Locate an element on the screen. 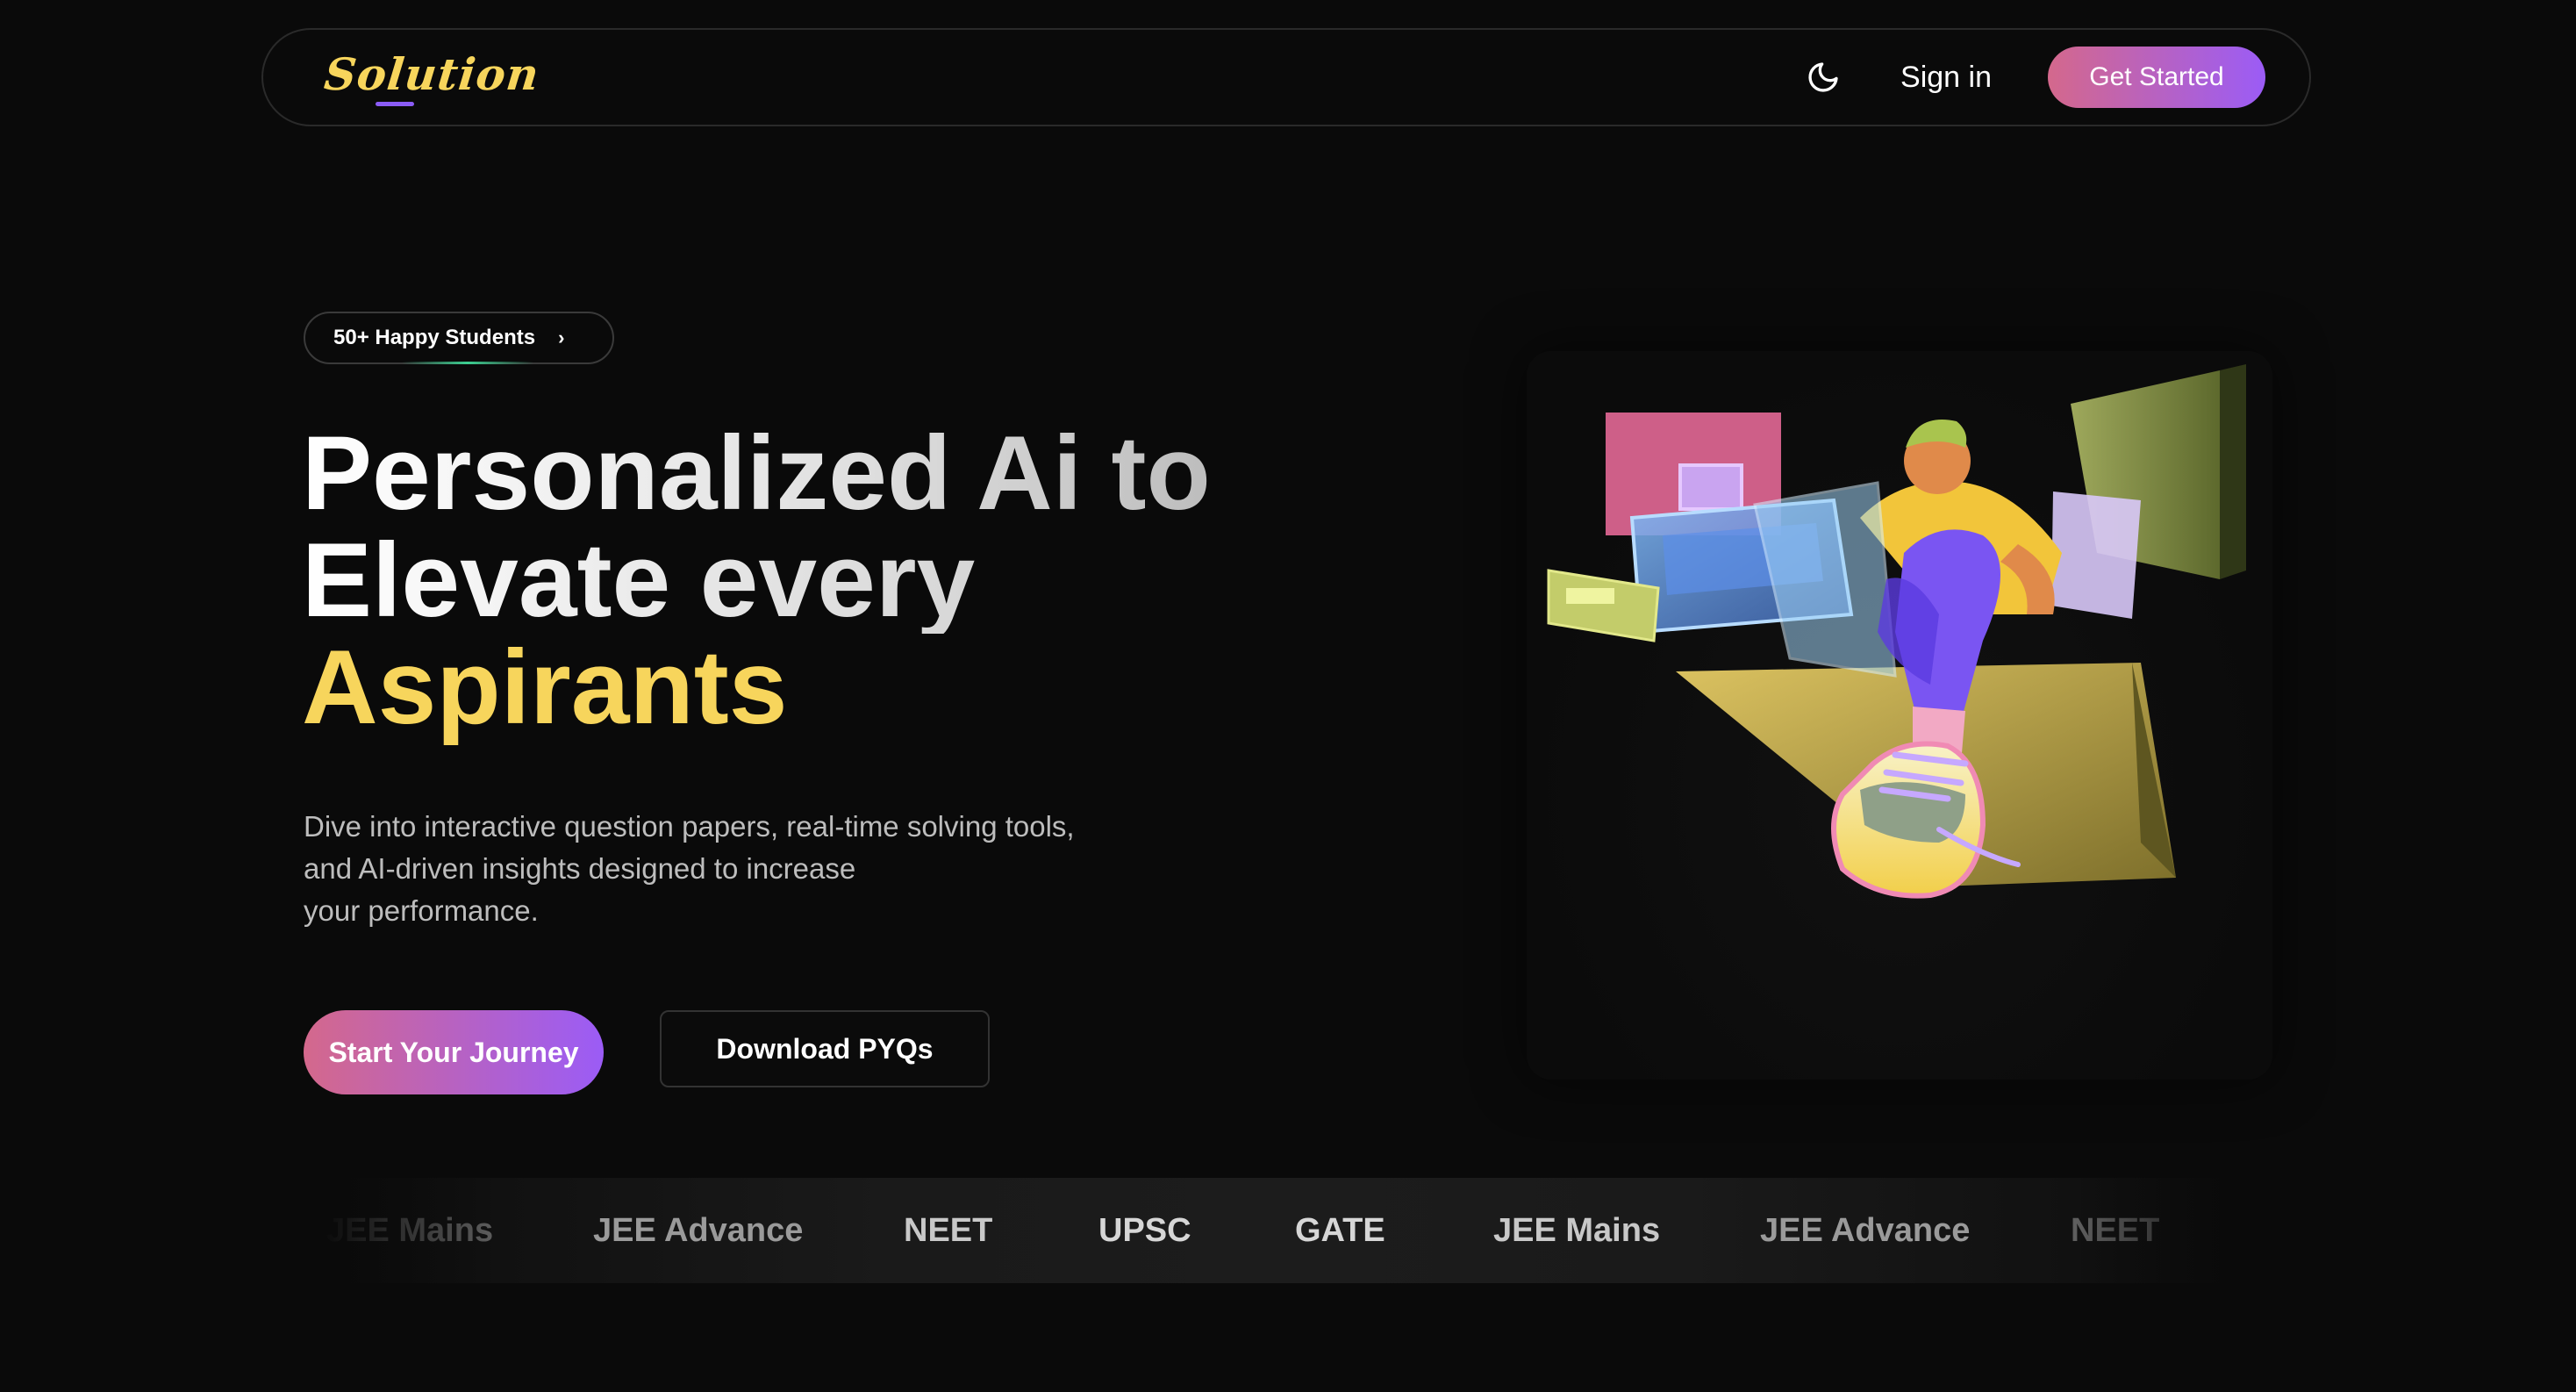 This screenshot has width=2576, height=1392. exam-item: GATE is located at coordinates (1340, 1230).